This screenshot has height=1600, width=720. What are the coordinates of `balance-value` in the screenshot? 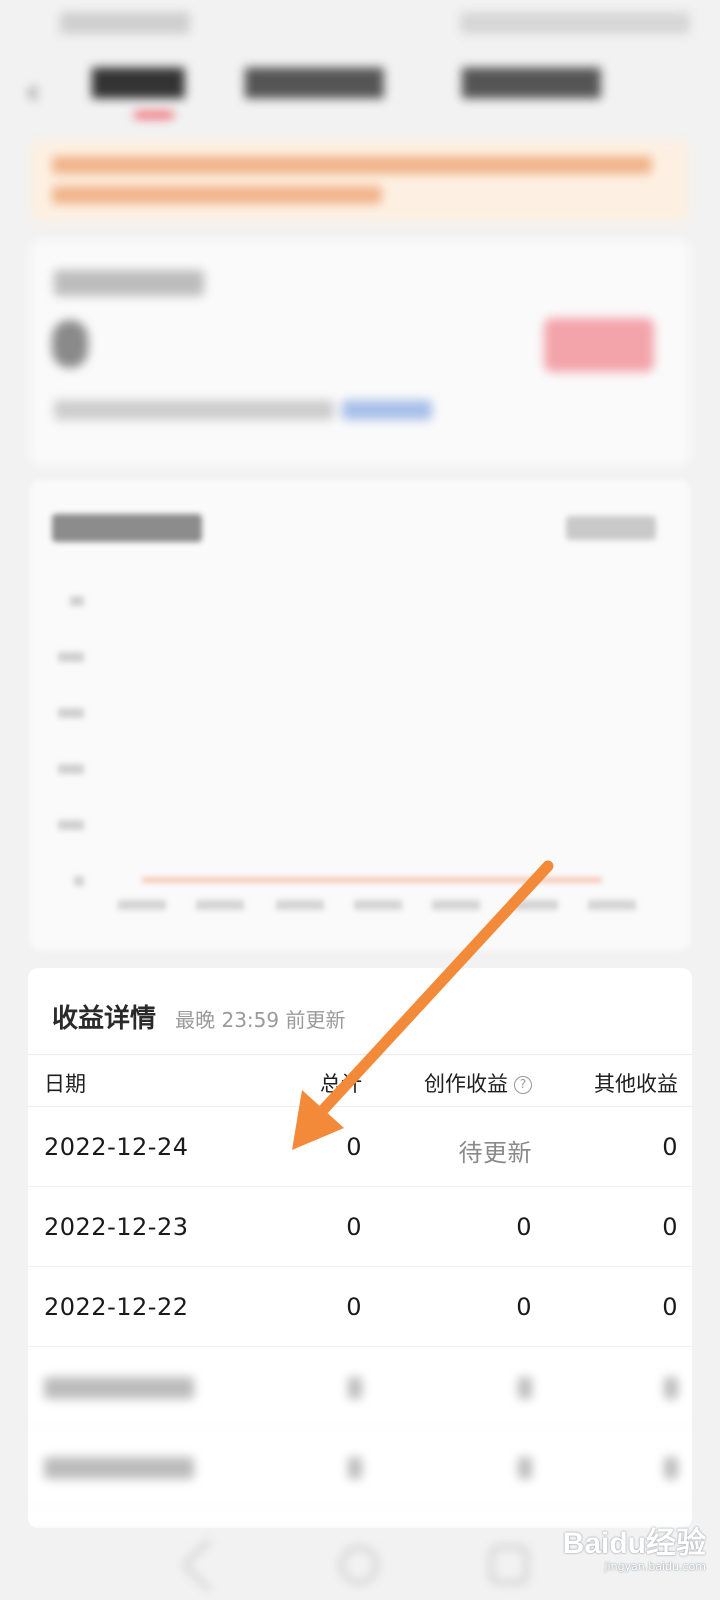 It's located at (70, 344).